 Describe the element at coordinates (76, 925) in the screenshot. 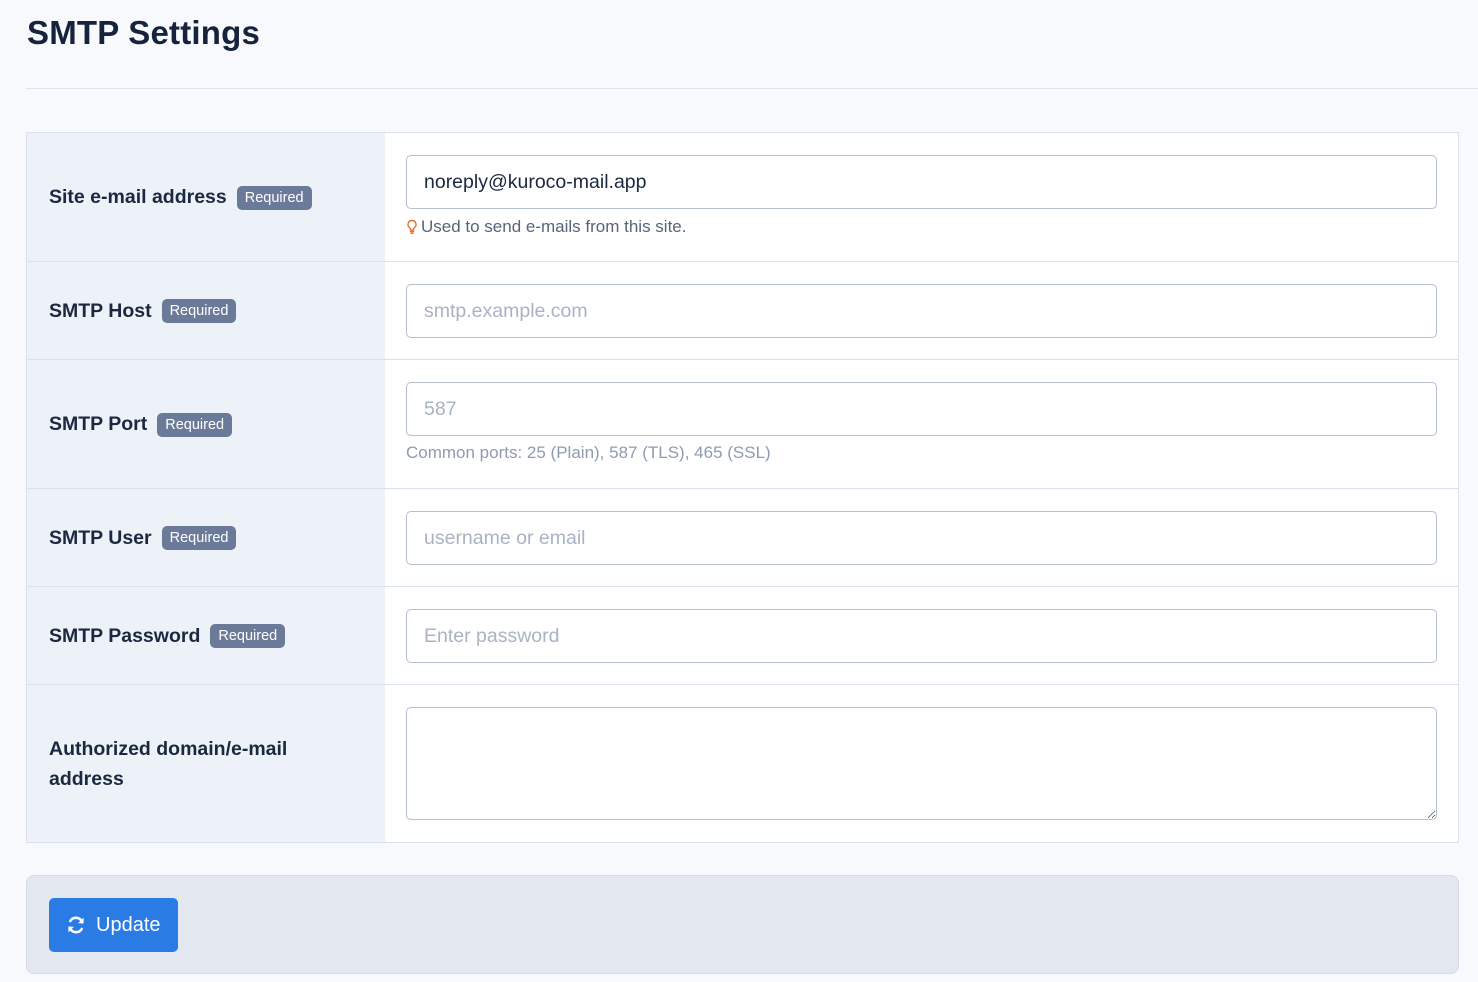

I see `refresh-icon` at that location.